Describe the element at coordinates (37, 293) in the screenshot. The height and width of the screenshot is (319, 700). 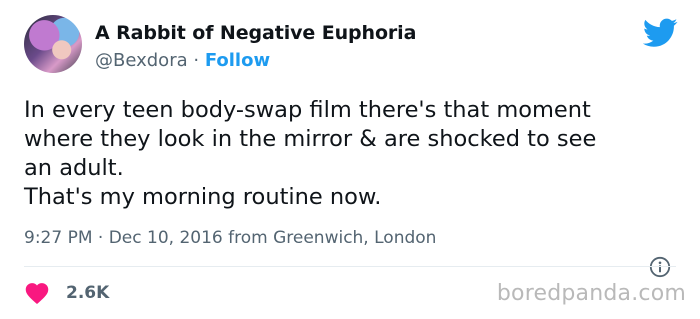
I see `heart-icon` at that location.